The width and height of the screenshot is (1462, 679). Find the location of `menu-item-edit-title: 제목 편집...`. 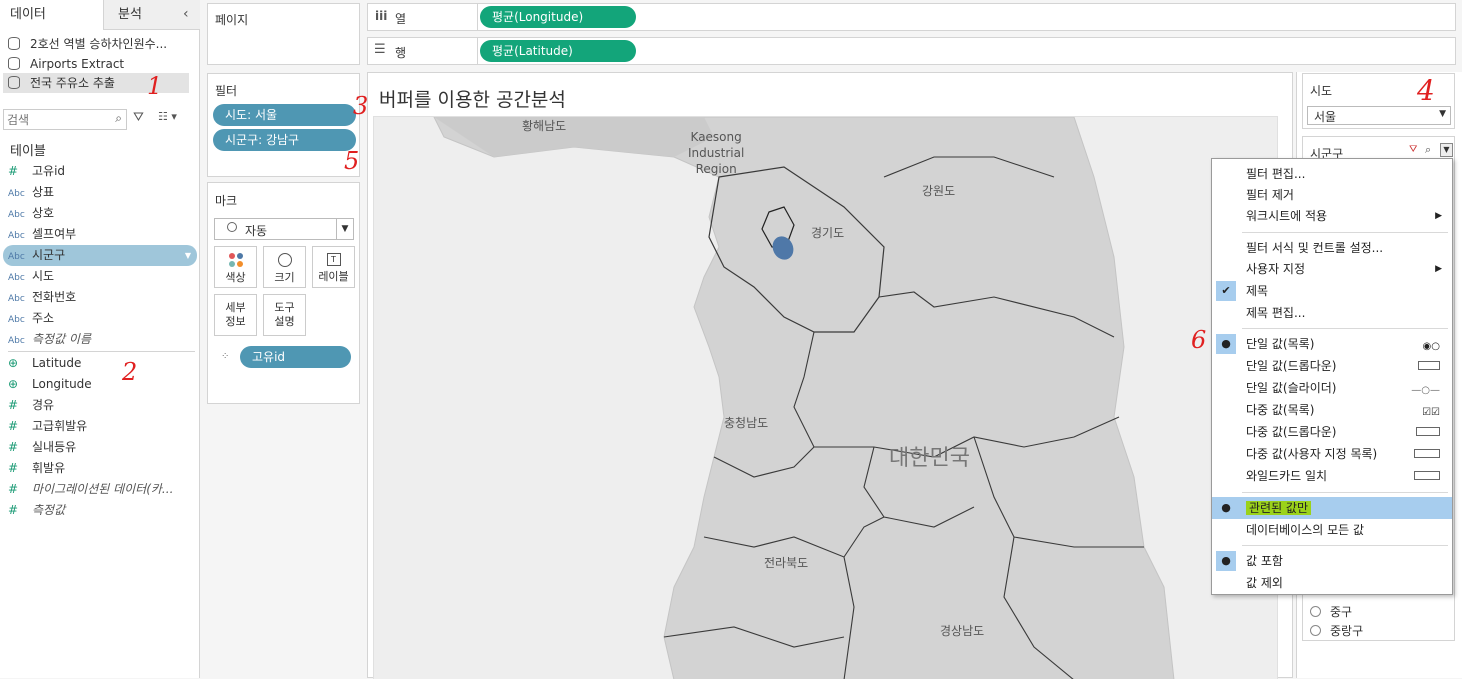

menu-item-edit-title: 제목 편집... is located at coordinates (1332, 313).